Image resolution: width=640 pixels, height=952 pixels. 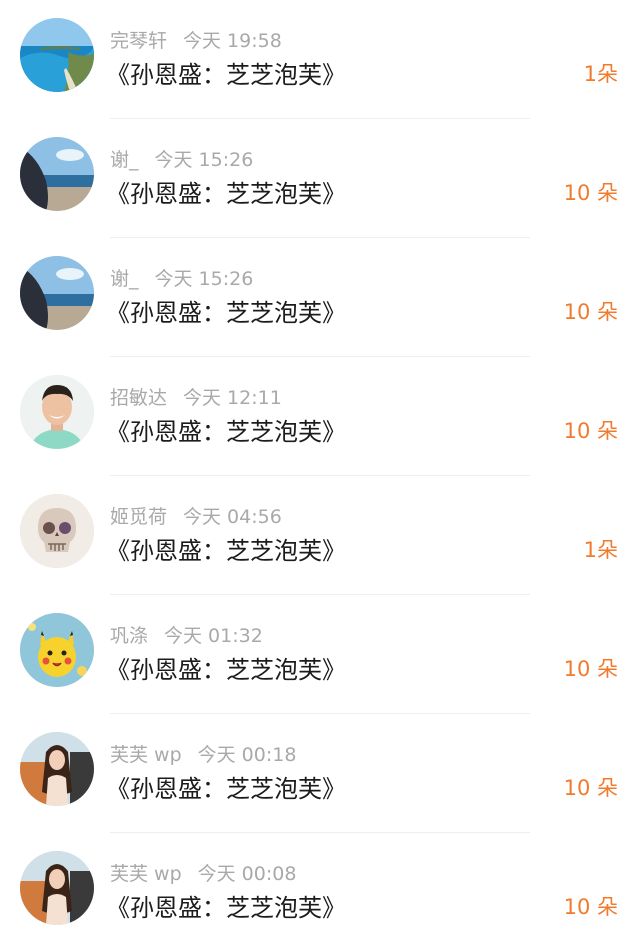 What do you see at coordinates (57, 55) in the screenshot?
I see `coast-bay-avatar` at bounding box center [57, 55].